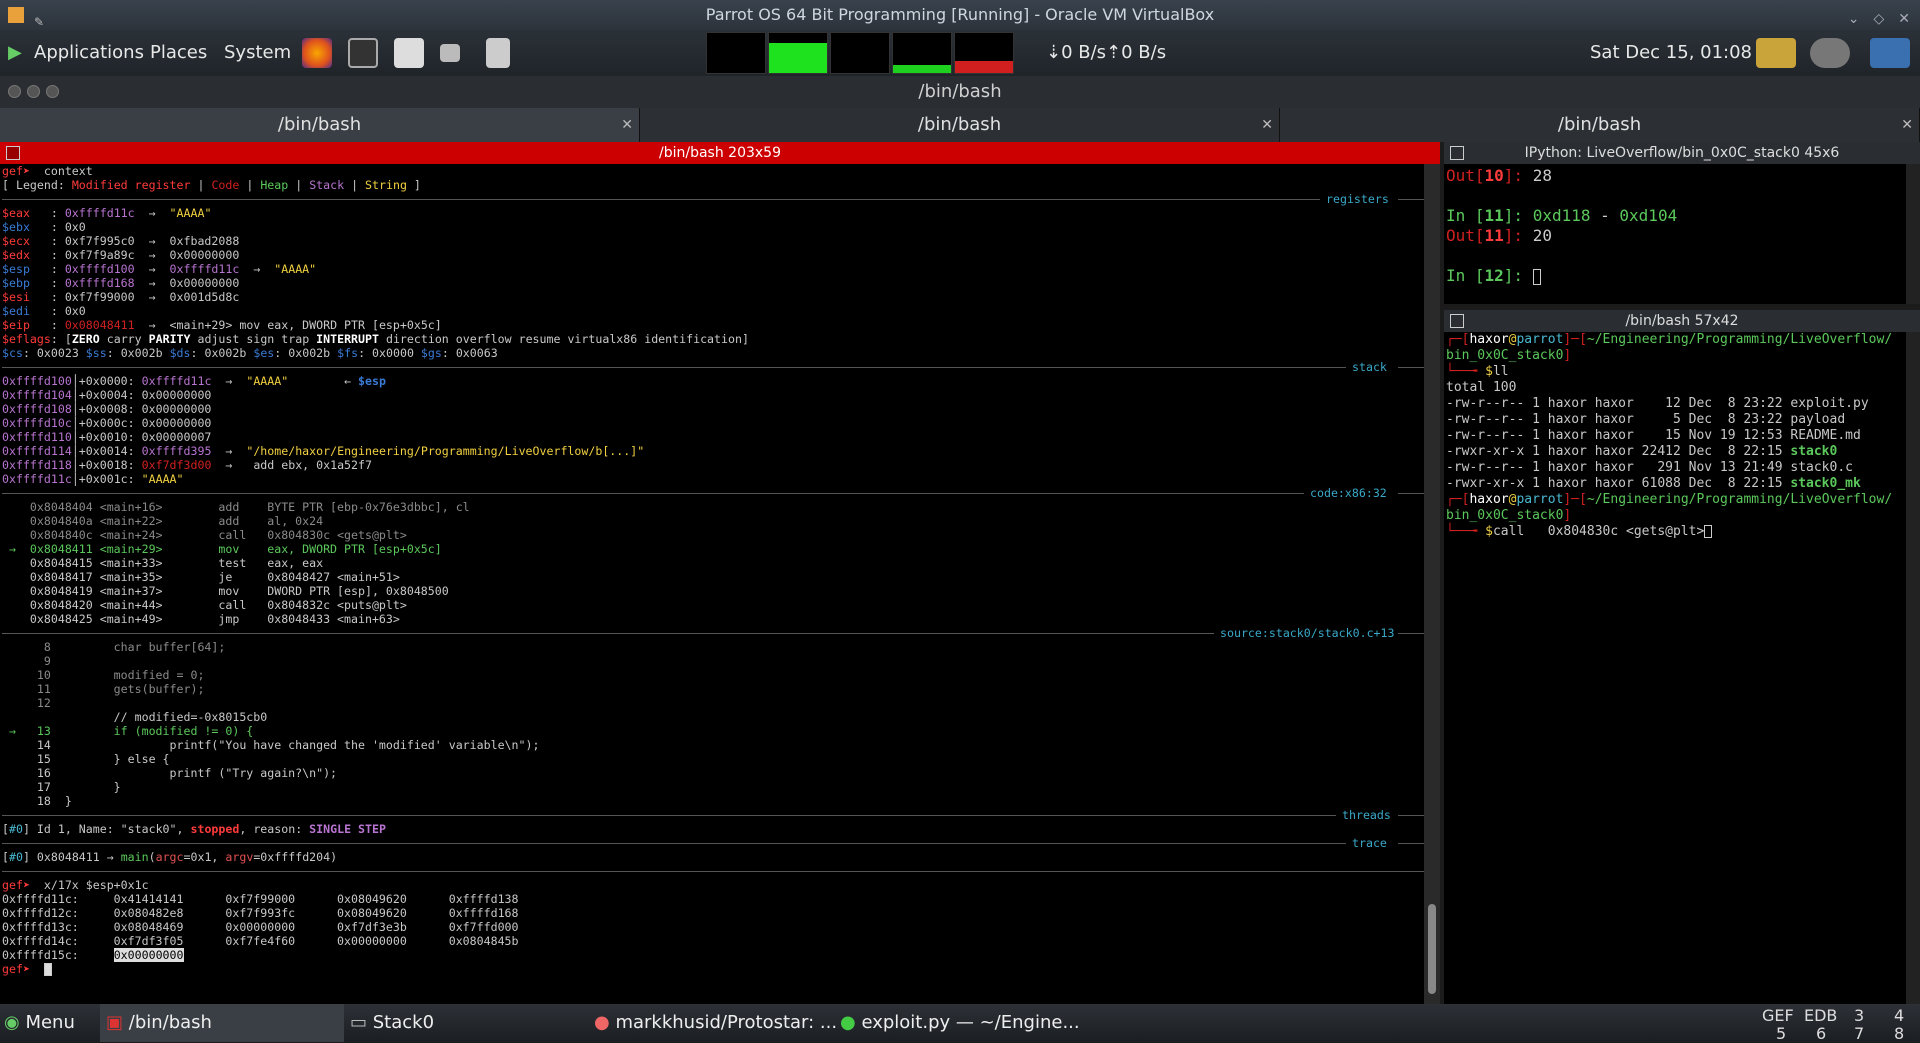 The image size is (1920, 1043). What do you see at coordinates (1859, 1015) in the screenshot?
I see `workspace-3: 3` at bounding box center [1859, 1015].